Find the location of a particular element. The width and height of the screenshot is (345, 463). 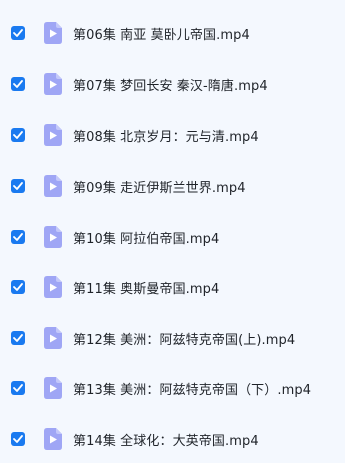

file-name: 第08集 北京岁月：元与清.mp4 is located at coordinates (166, 137).